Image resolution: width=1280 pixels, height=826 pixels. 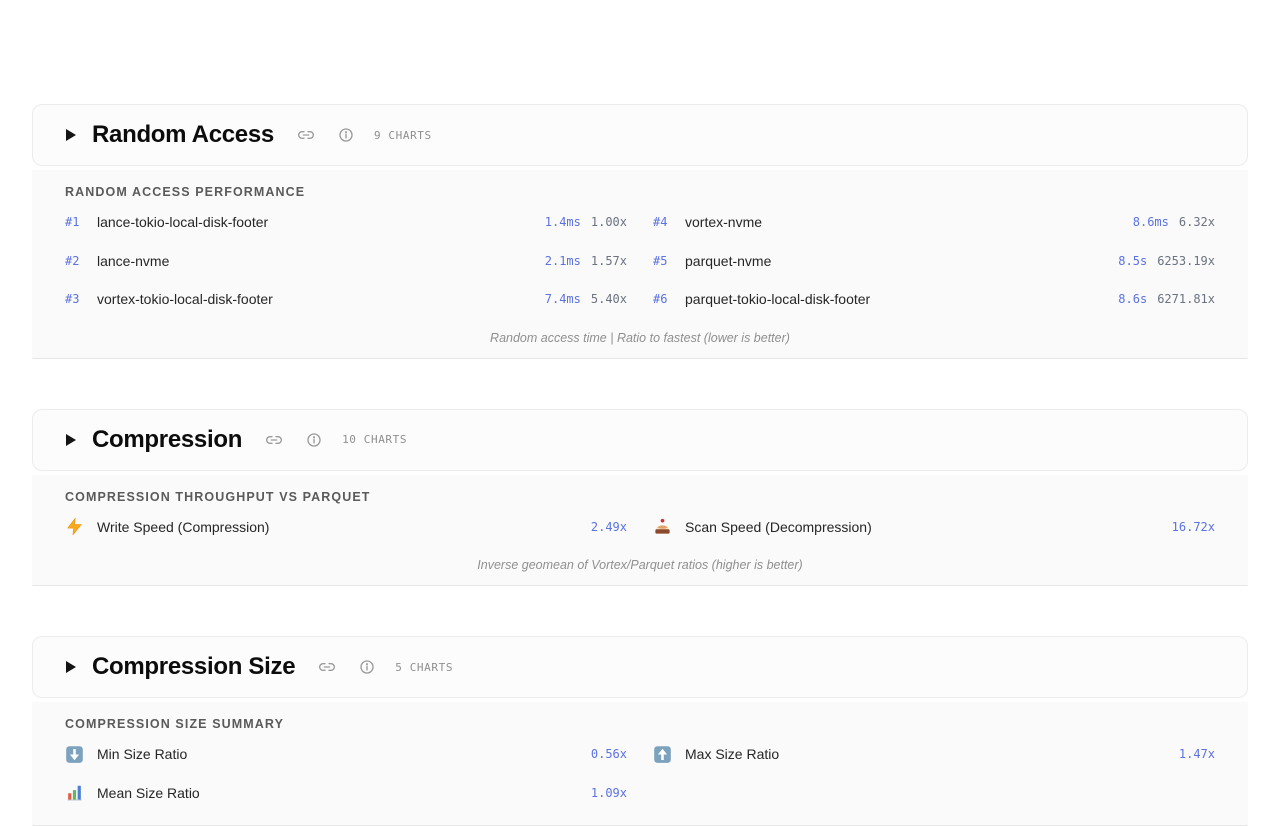 What do you see at coordinates (346, 261) in the screenshot?
I see `table-row: #2 lance-nvme 2.1ms 1.57x` at bounding box center [346, 261].